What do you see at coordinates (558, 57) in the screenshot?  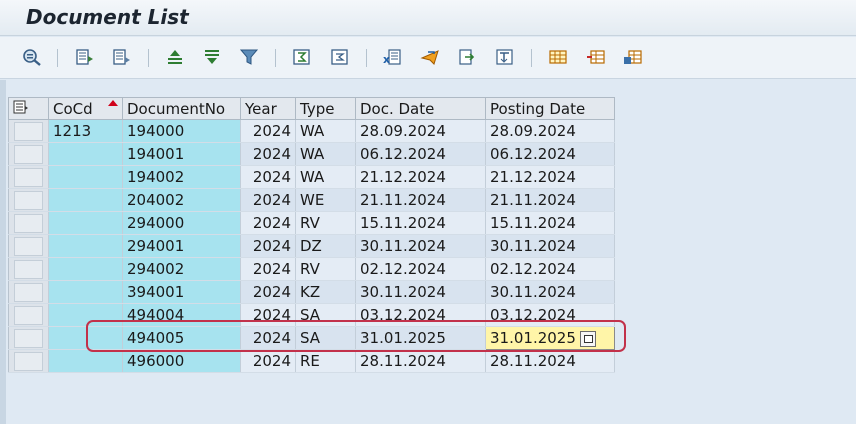 I see `change-layout-icon` at bounding box center [558, 57].